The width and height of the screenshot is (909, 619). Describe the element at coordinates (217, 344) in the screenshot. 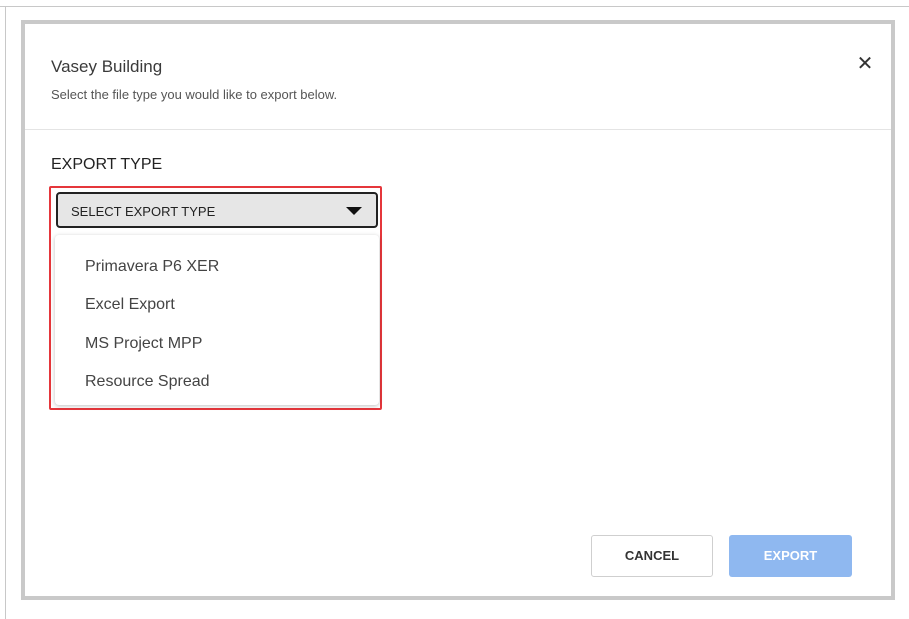

I see `option-ms-project-mpp: MS Project MPP` at that location.